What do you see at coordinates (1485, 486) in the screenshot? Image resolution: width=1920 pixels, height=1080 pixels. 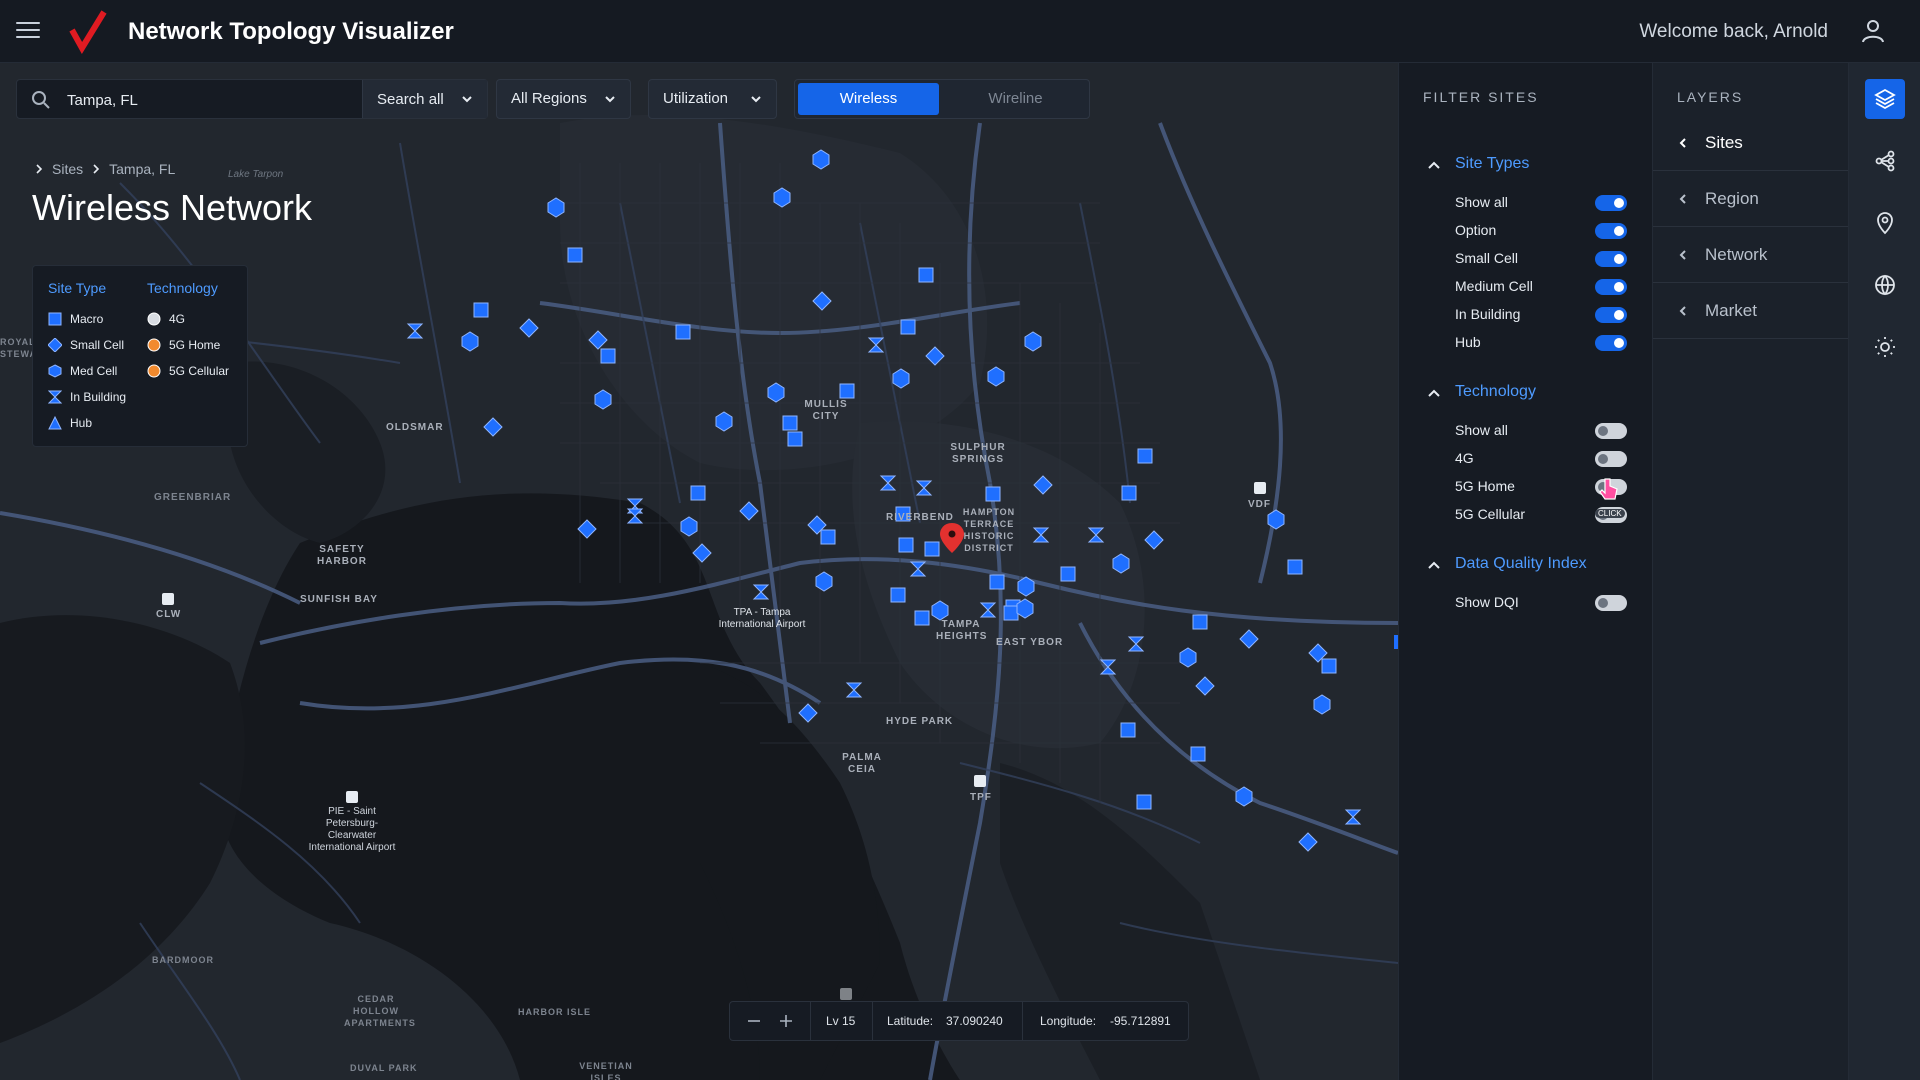 I see `filter-label: 5G Home` at bounding box center [1485, 486].